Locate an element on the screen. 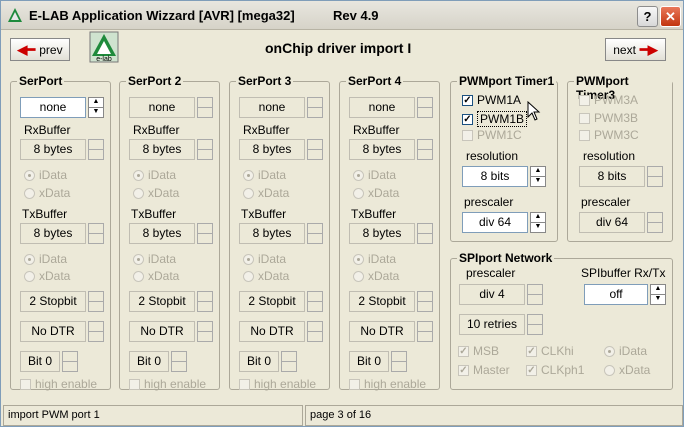 This screenshot has height=427, width=684. pwm3b-checkbox: PWM3B is located at coordinates (608, 118).